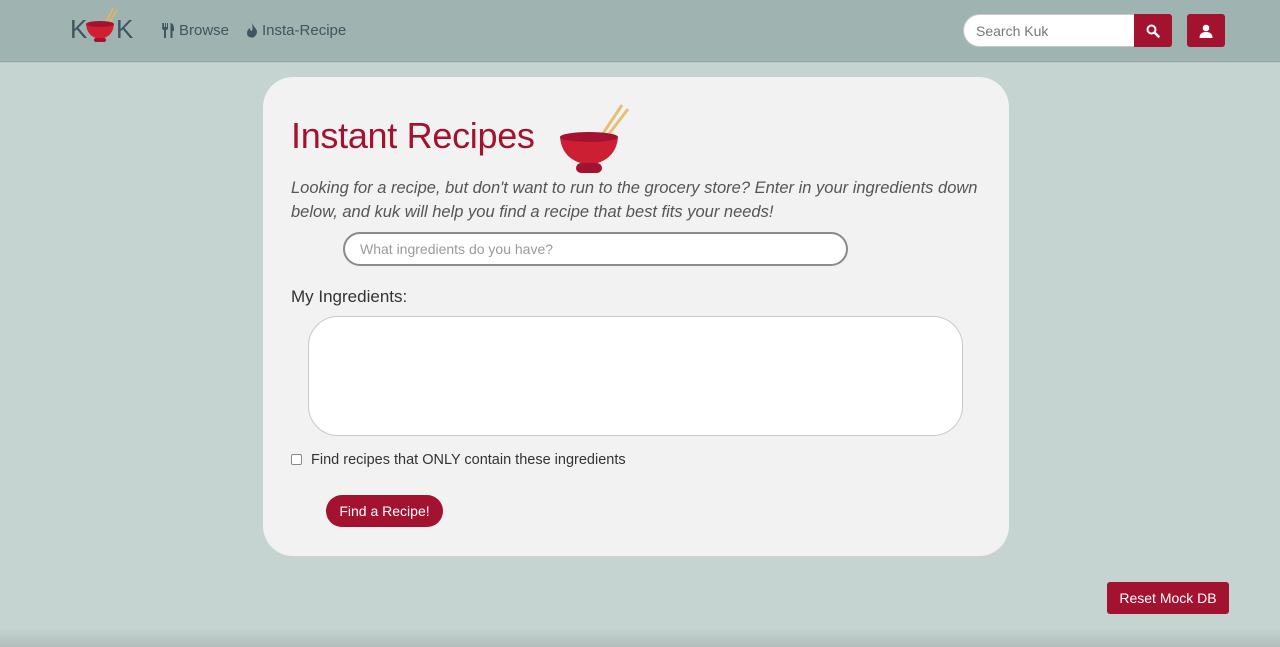 The image size is (1280, 647). What do you see at coordinates (125, 29) in the screenshot?
I see `logo-letter-right: K` at bounding box center [125, 29].